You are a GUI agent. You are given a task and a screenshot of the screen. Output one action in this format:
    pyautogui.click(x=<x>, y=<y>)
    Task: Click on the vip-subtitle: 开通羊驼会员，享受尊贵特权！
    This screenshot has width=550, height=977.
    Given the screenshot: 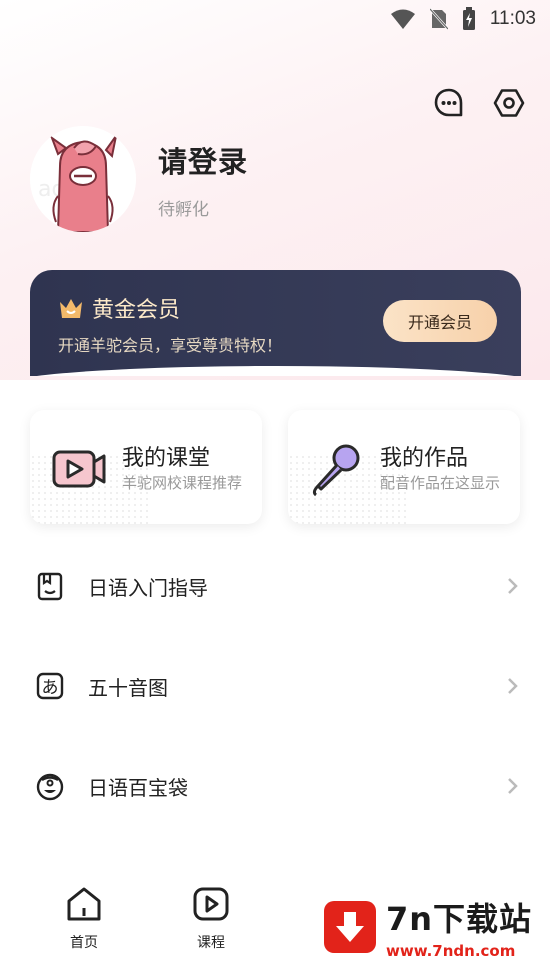 What is the action you would take?
    pyautogui.click(x=170, y=345)
    